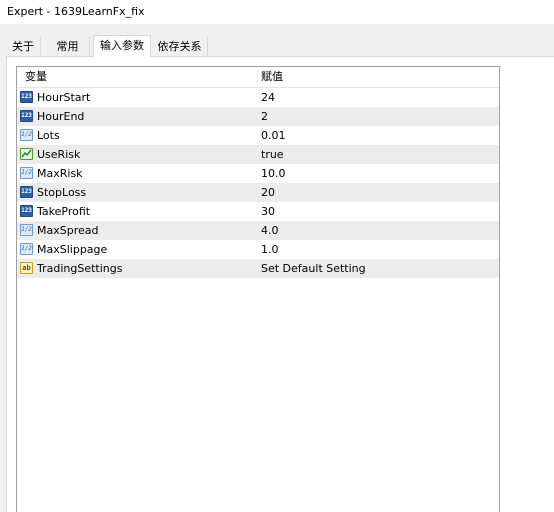  I want to click on parameter-name: StopLoss, so click(62, 192).